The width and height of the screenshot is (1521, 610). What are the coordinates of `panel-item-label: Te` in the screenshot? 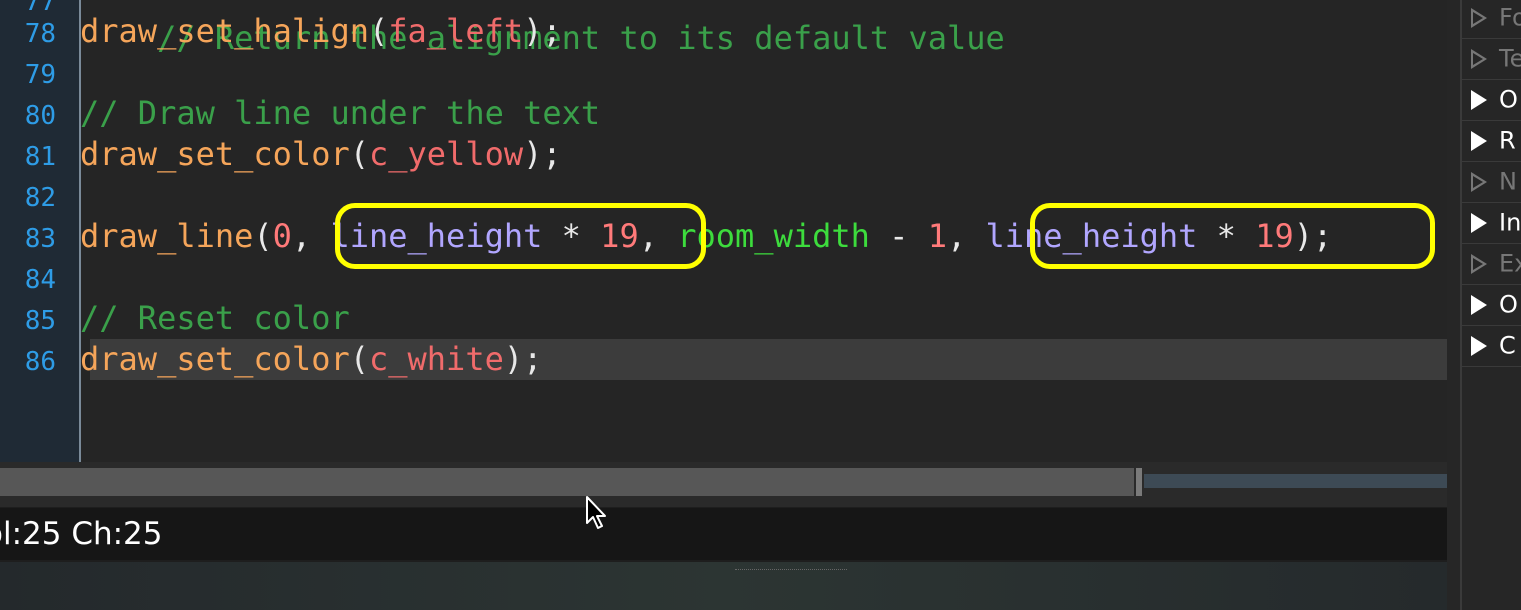 It's located at (1510, 58).